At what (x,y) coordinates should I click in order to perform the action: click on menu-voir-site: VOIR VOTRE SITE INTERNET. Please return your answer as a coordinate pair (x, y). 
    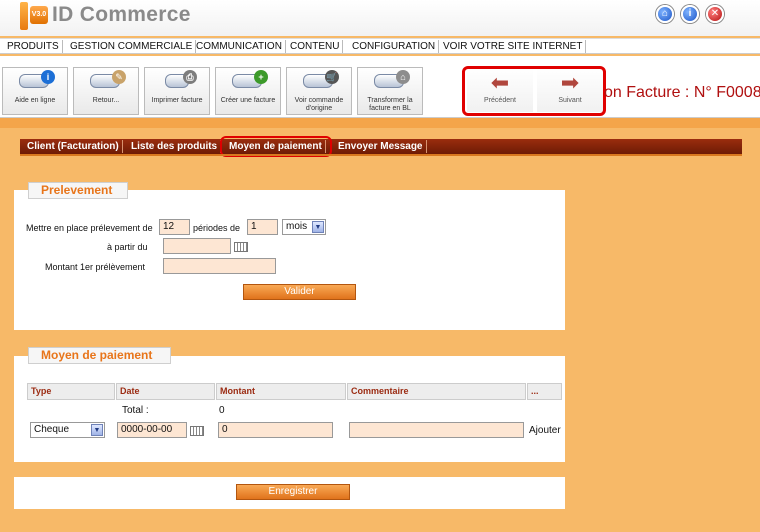
    Looking at the image, I should click on (513, 46).